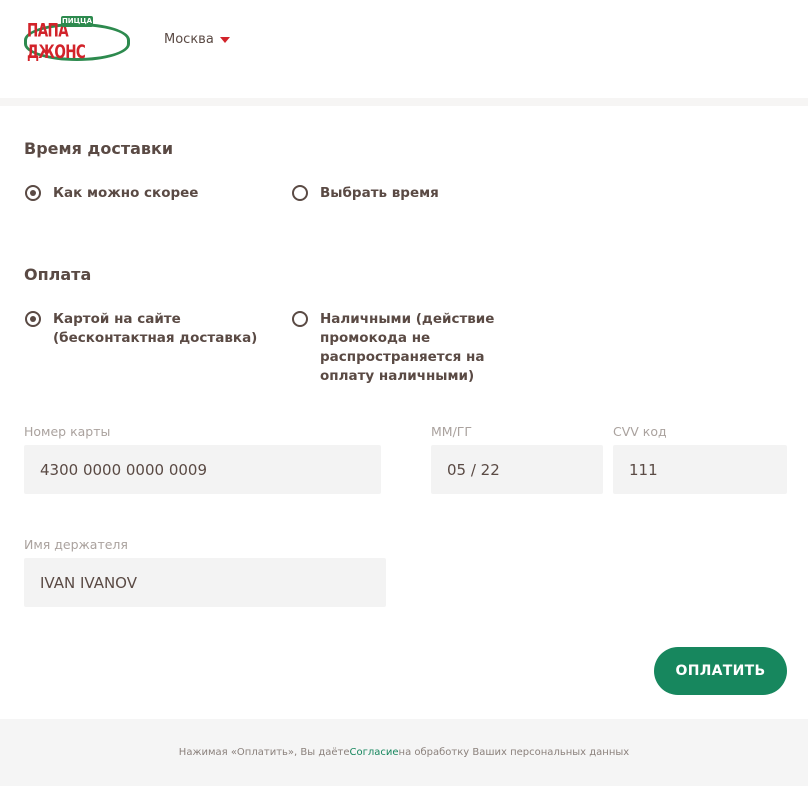  I want to click on logo-banner: ПИЦЦА, so click(77, 21).